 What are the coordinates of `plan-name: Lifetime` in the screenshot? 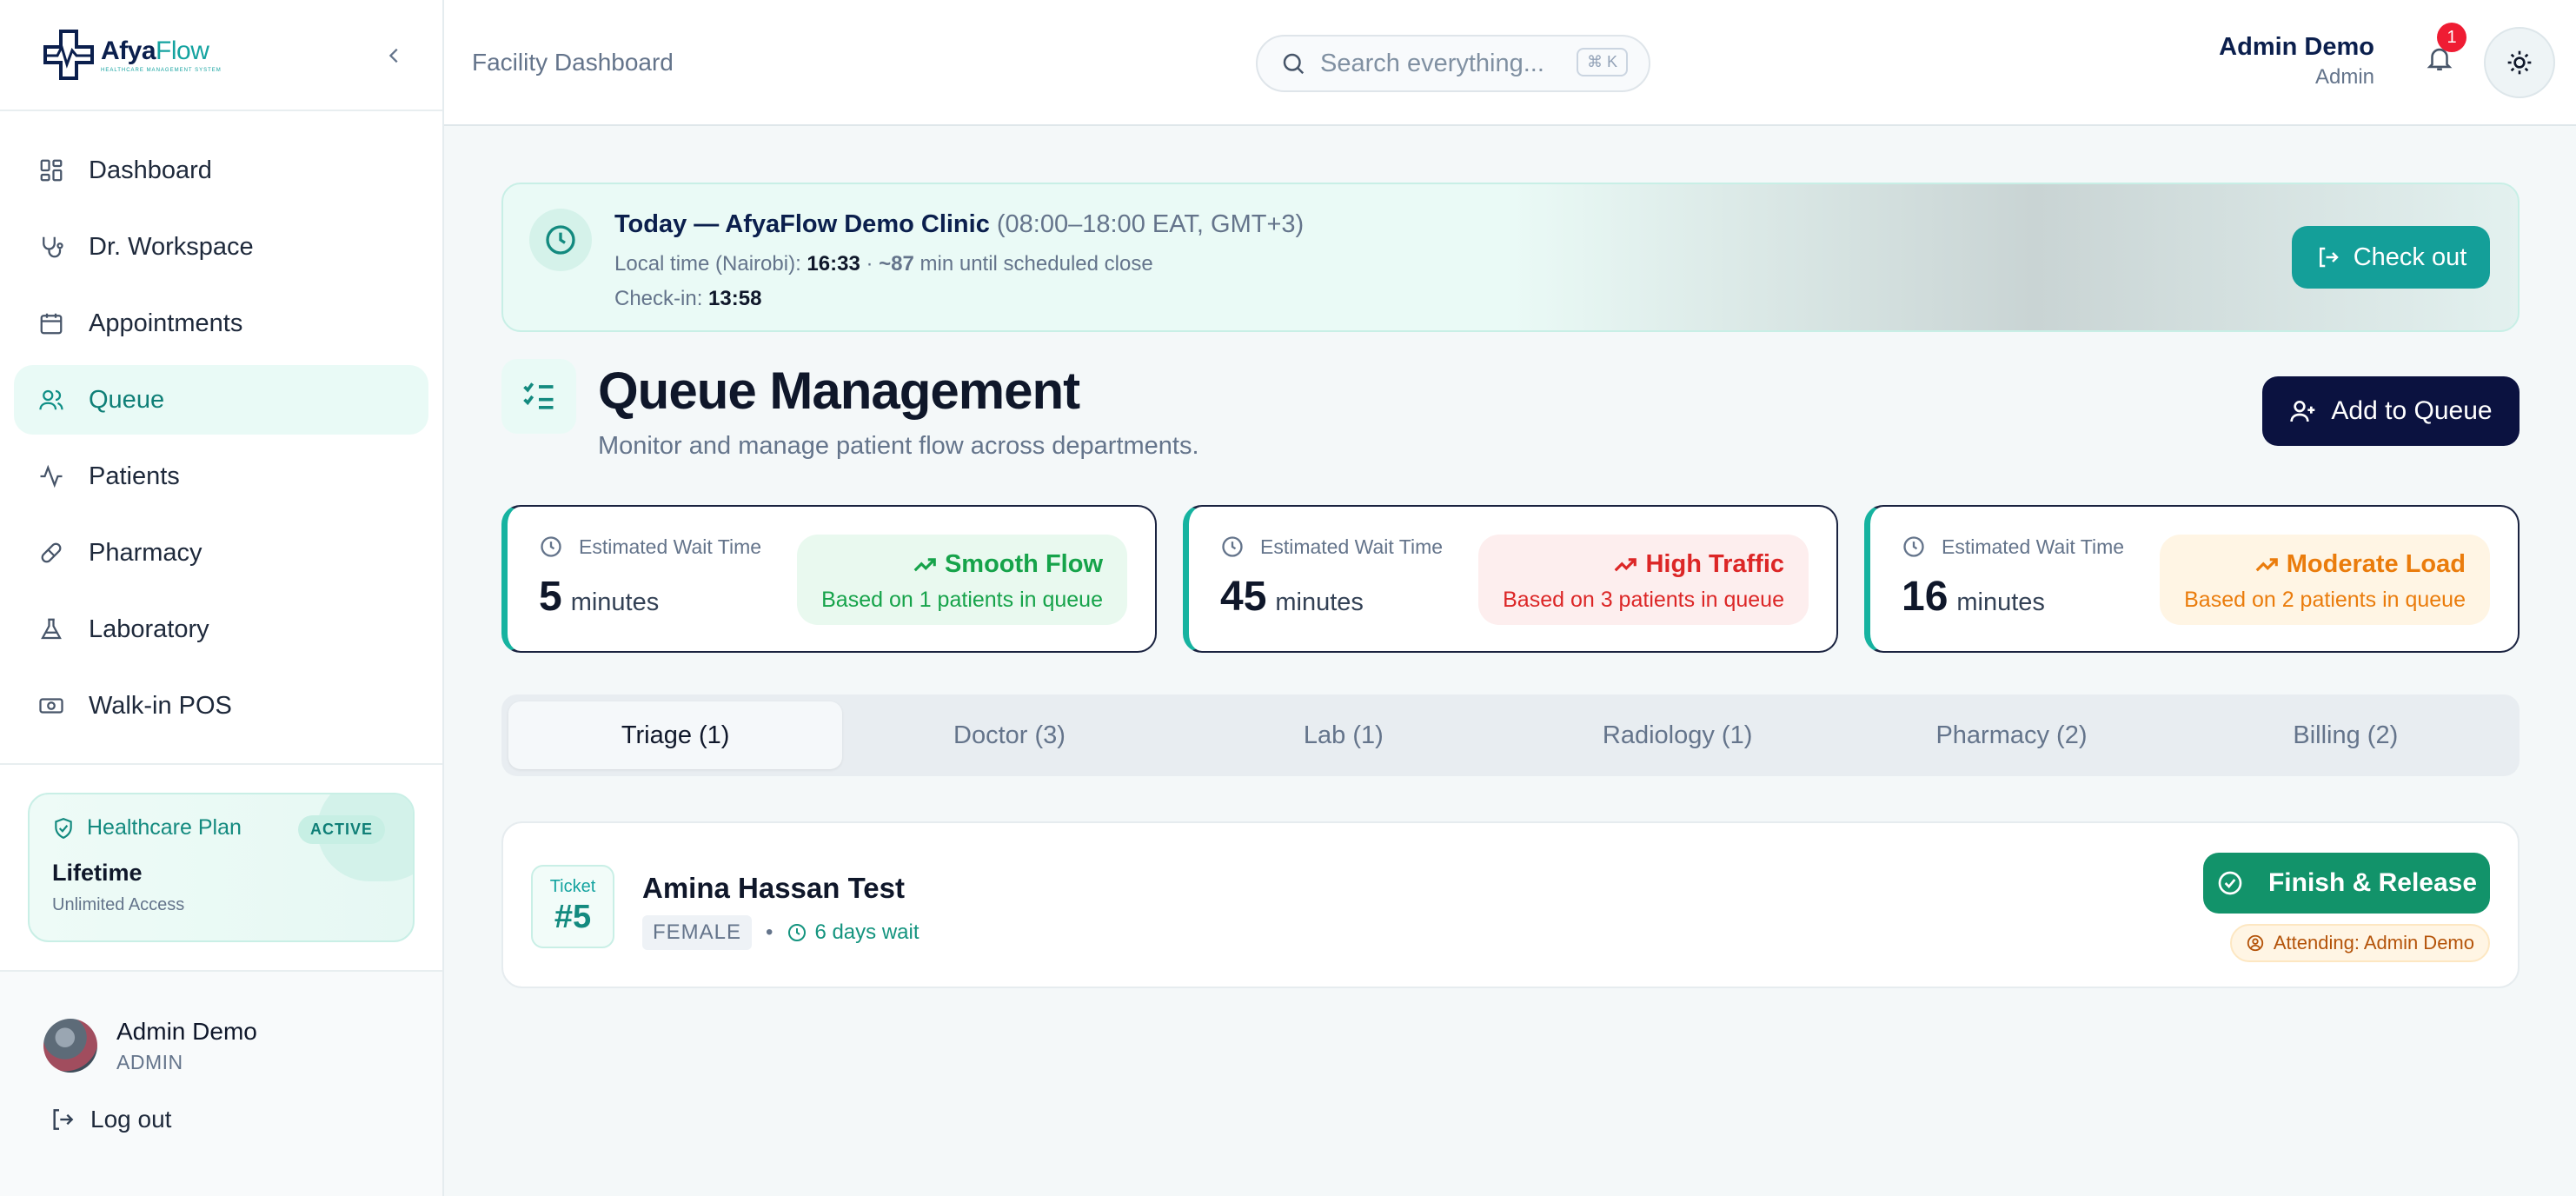 It's located at (97, 873).